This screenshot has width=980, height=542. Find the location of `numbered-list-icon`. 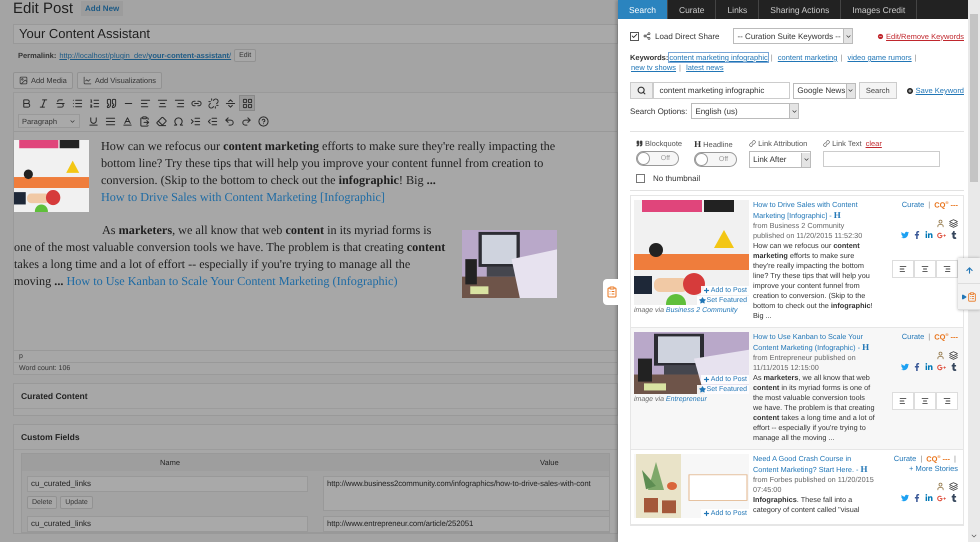

numbered-list-icon is located at coordinates (94, 103).